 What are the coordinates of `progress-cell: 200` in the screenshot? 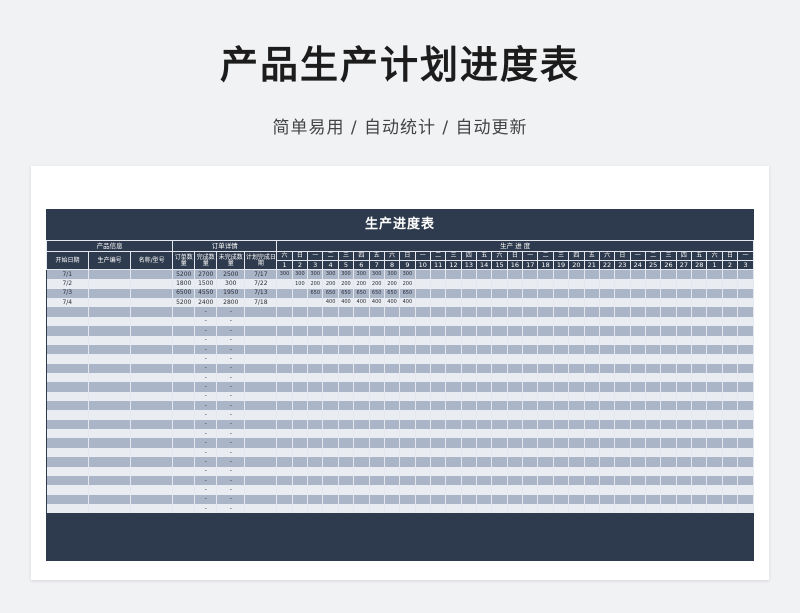 It's located at (377, 284).